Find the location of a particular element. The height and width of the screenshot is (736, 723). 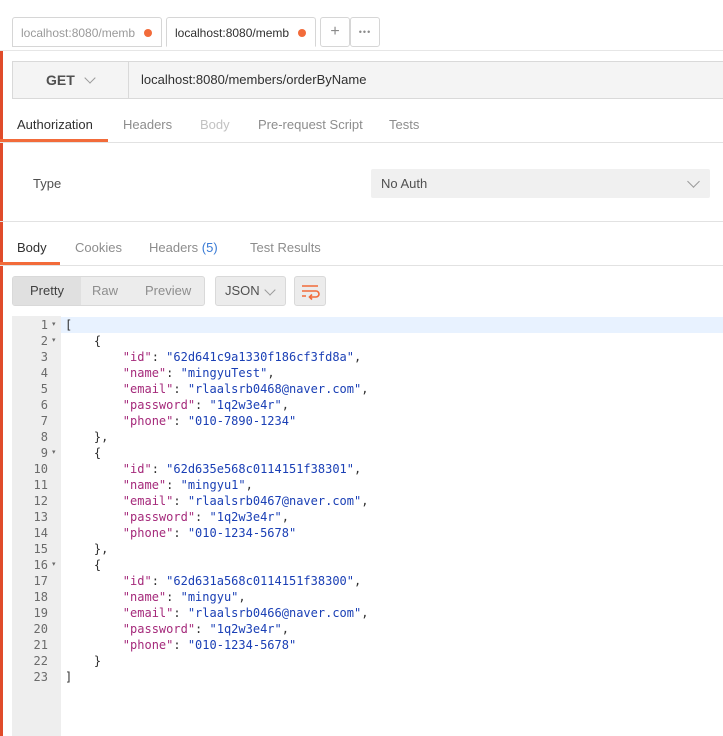

line-number: 16 is located at coordinates (40, 565).